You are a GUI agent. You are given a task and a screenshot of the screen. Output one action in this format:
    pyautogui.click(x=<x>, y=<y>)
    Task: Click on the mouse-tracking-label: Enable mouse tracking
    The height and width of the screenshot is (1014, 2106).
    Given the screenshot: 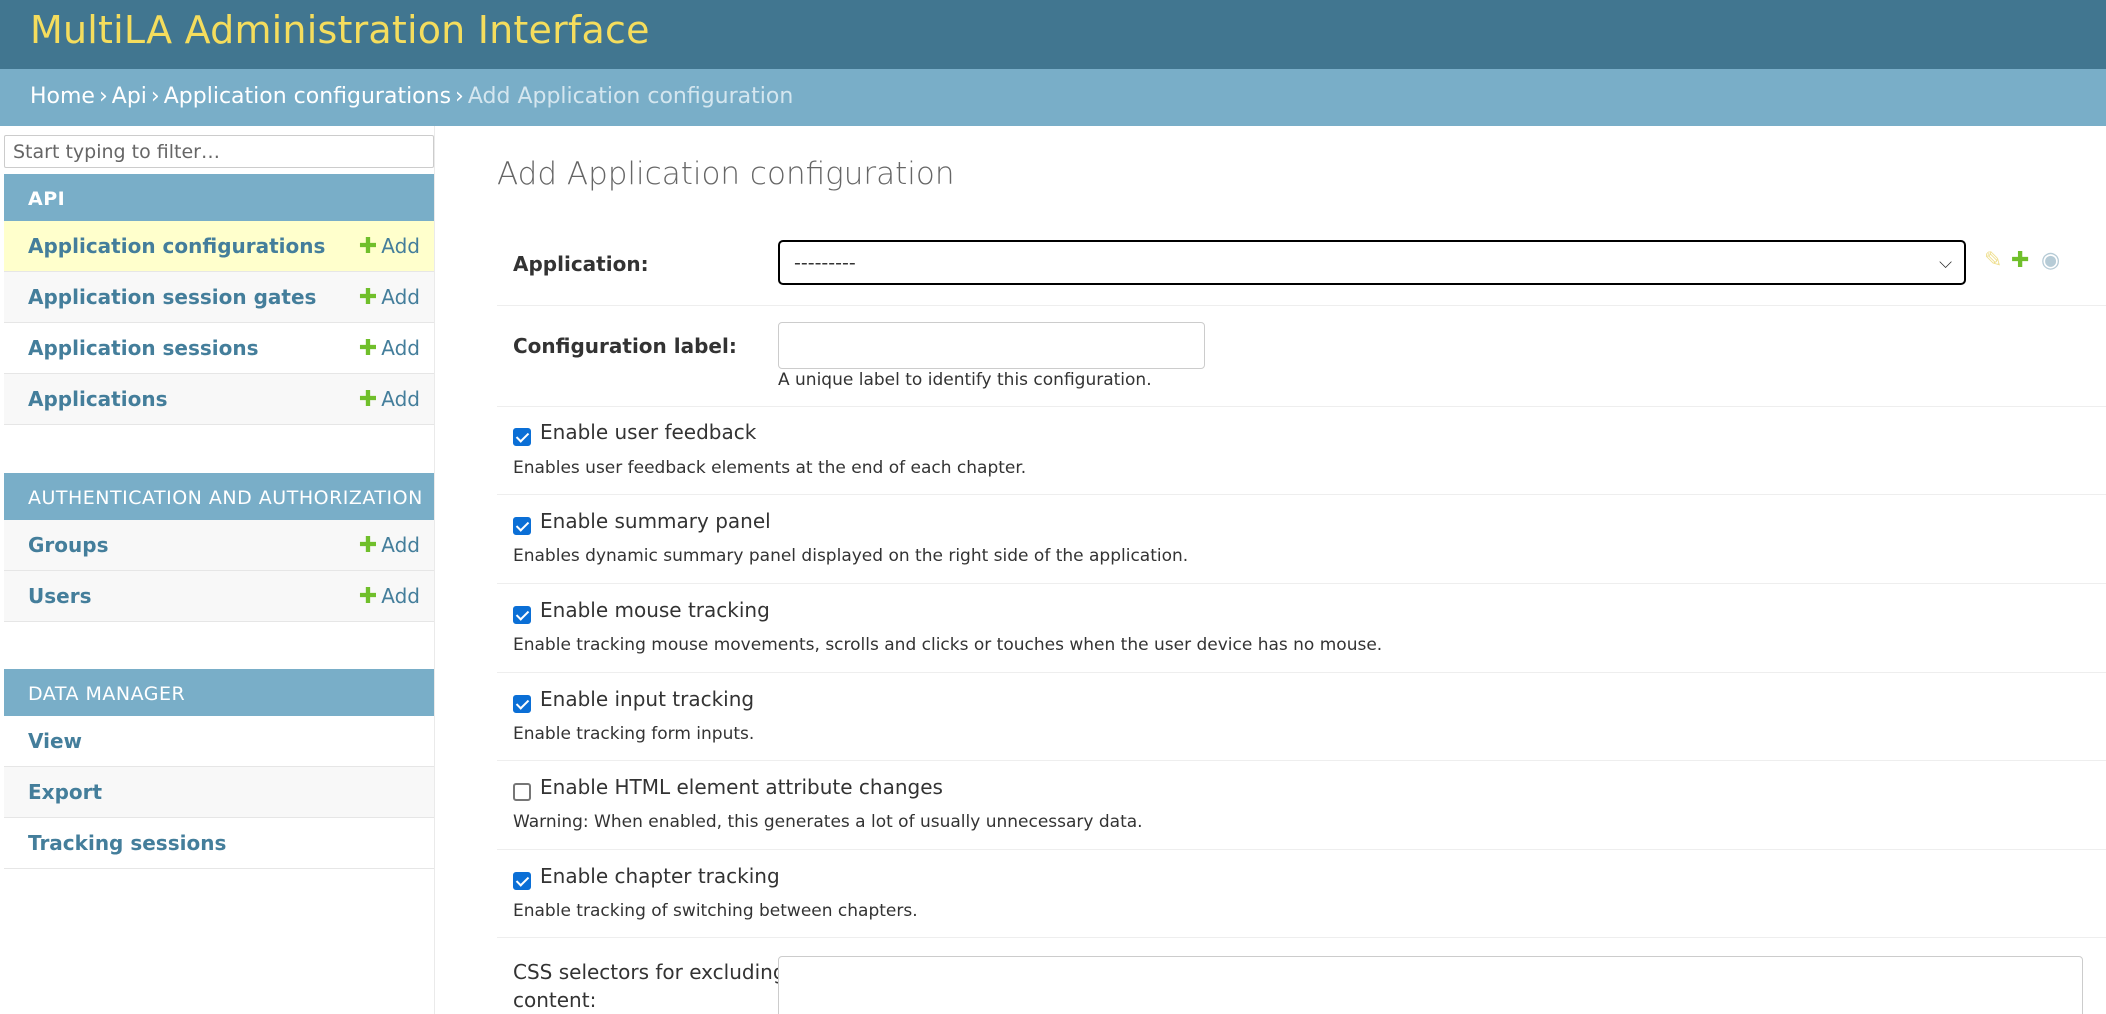 What is the action you would take?
    pyautogui.click(x=655, y=610)
    